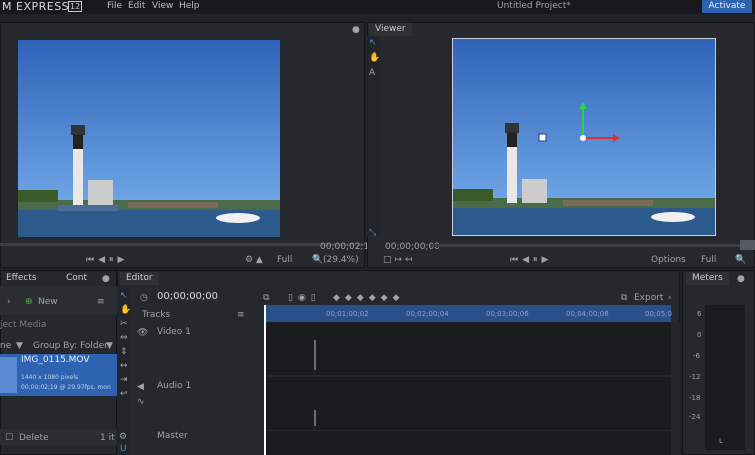 Image resolution: width=755 pixels, height=455 pixels. Describe the element at coordinates (725, 377) in the screenshot. I see `meter-bar` at that location.